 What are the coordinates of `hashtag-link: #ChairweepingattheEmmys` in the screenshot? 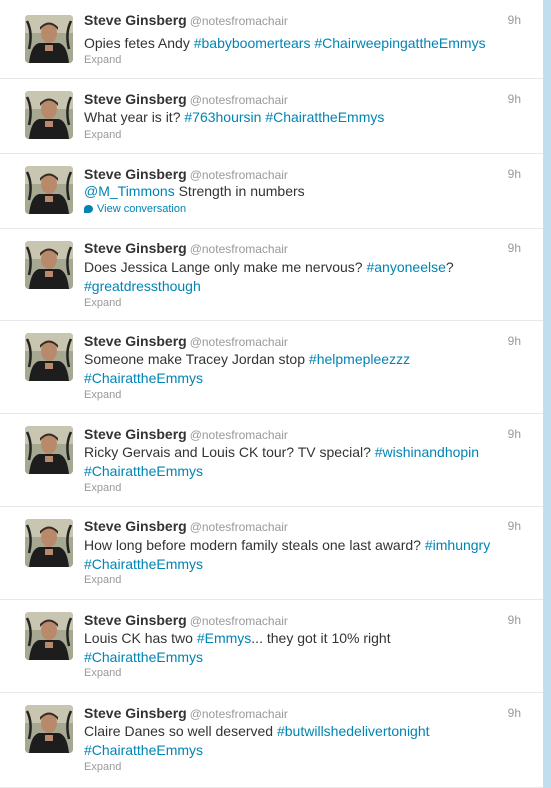 It's located at (399, 43).